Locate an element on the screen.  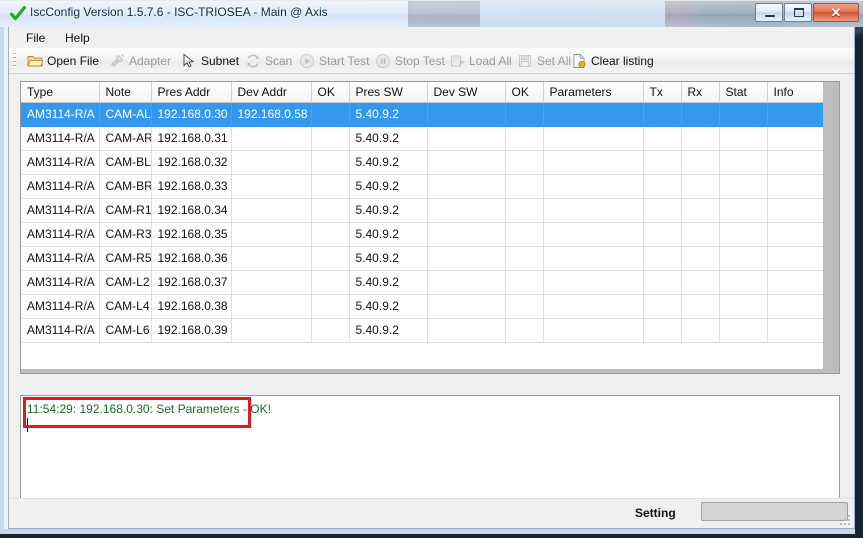
table-row: AM3114-R/A CAM-R5 192.168.0.36 5.40.9.2 is located at coordinates (422, 258).